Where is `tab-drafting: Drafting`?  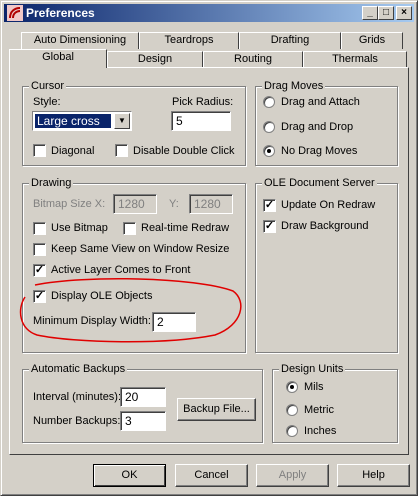 tab-drafting: Drafting is located at coordinates (290, 40).